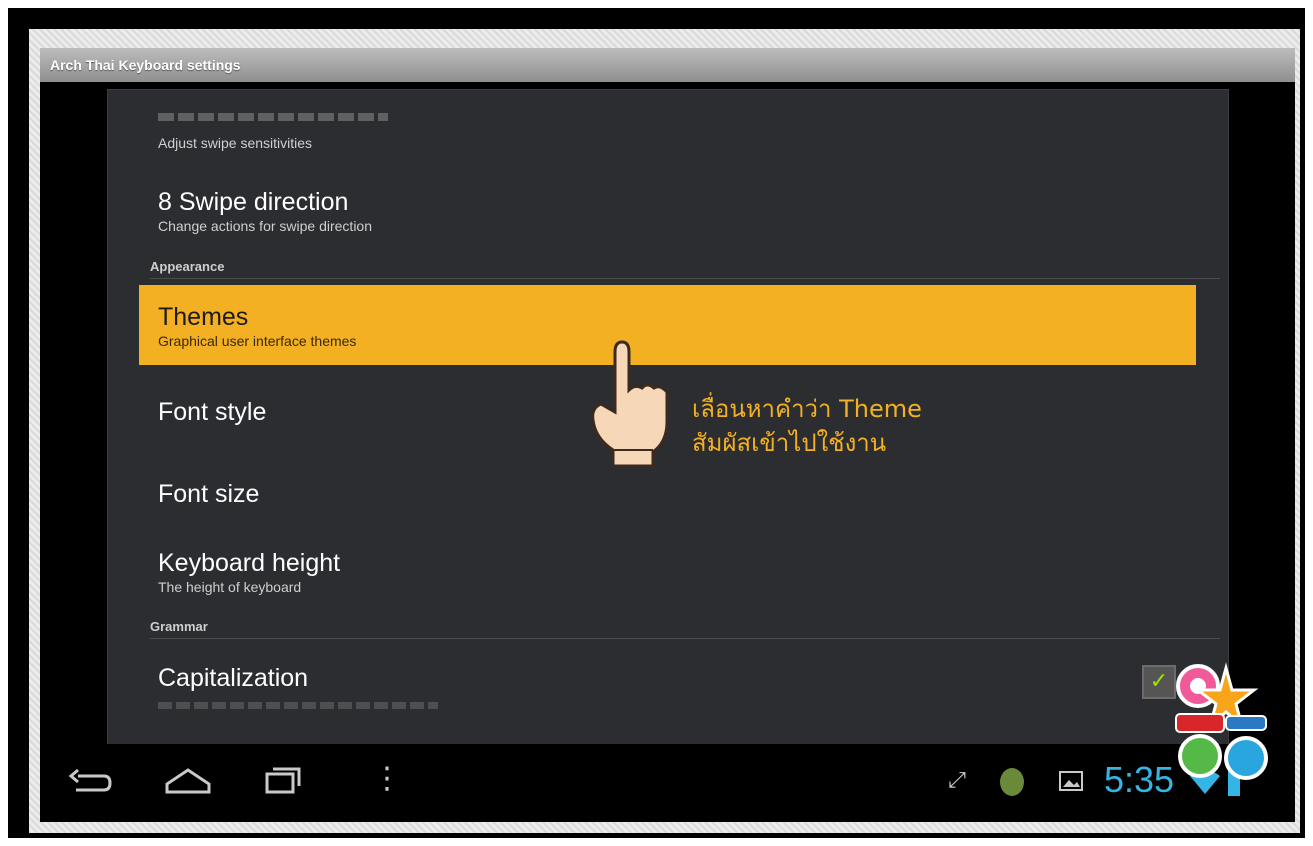 This screenshot has height=846, width=1313. I want to click on pref-swipe-sensitivities: Adjust swipe sensitivities, so click(693, 143).